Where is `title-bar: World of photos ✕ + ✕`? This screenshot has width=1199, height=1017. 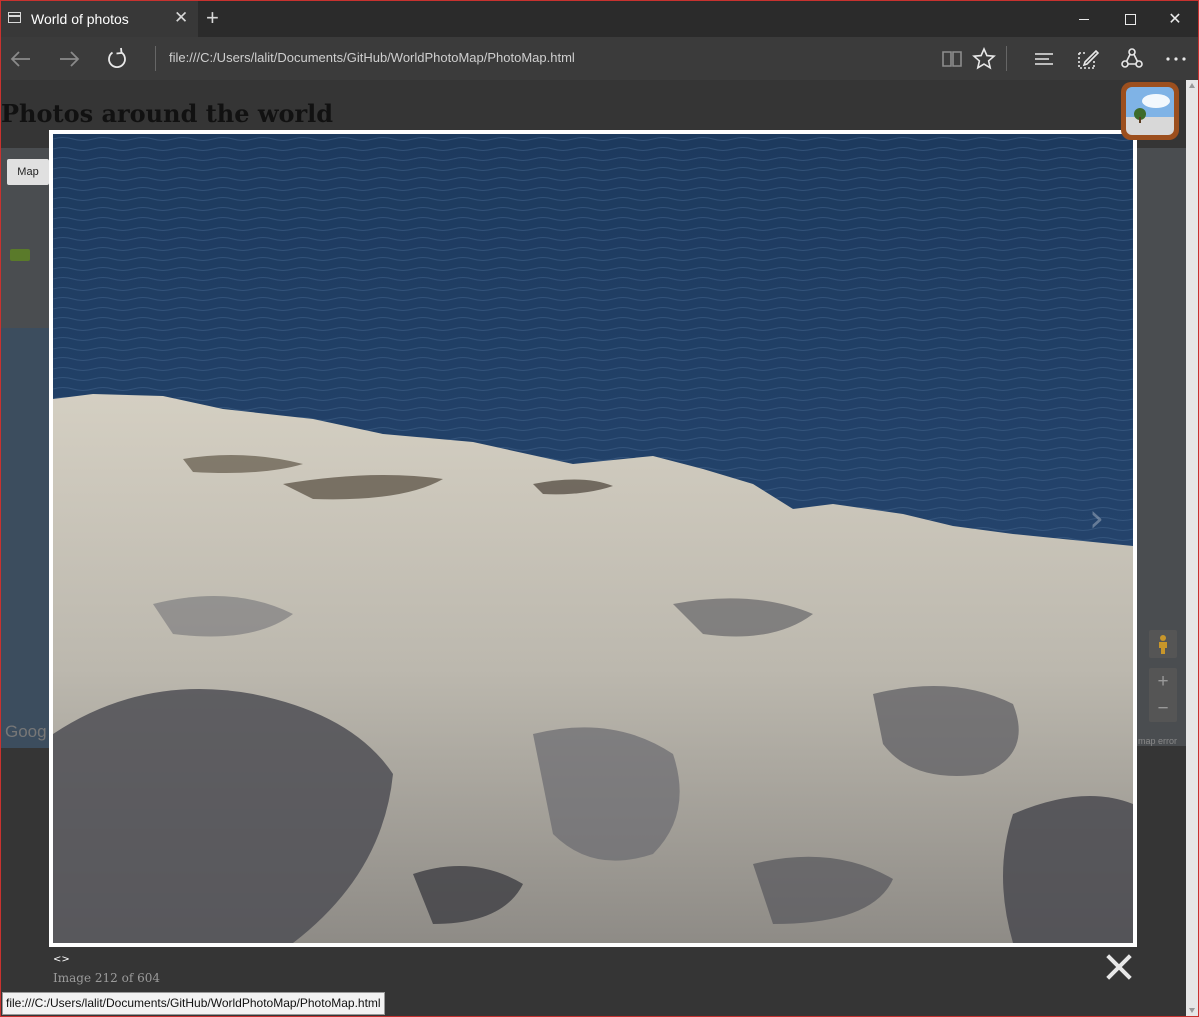
title-bar: World of photos ✕ + ✕ is located at coordinates (599, 19).